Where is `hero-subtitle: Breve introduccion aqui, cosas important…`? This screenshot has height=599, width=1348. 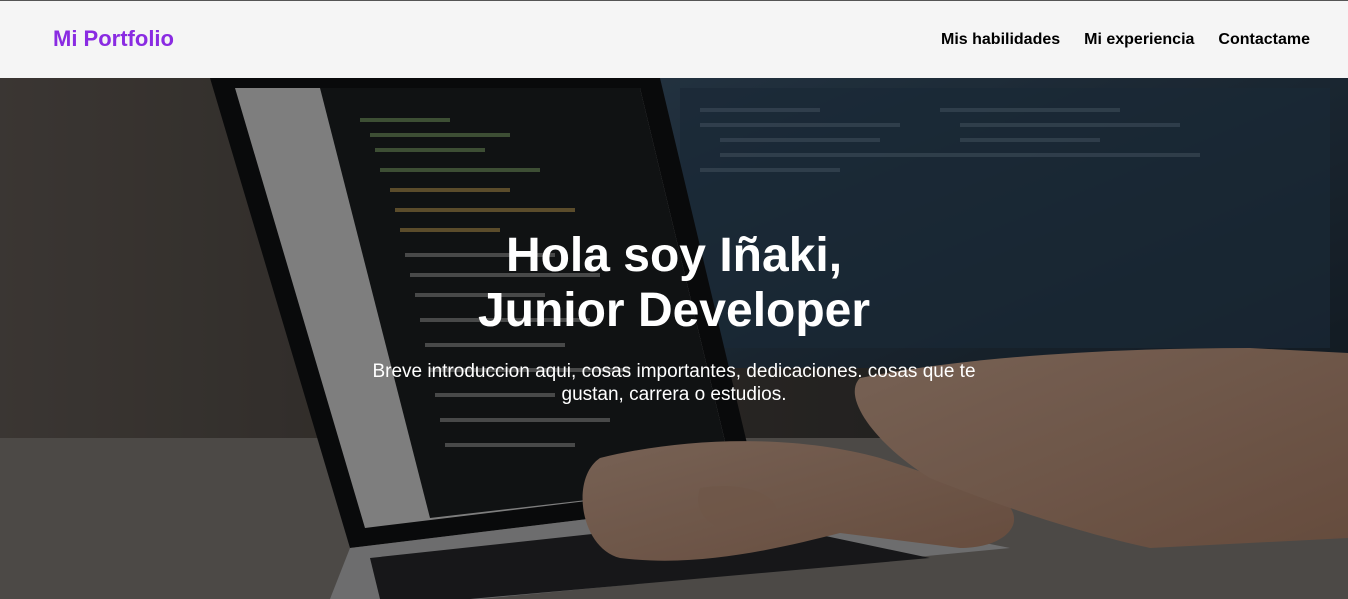 hero-subtitle: Breve introduccion aqui, cosas important… is located at coordinates (674, 383).